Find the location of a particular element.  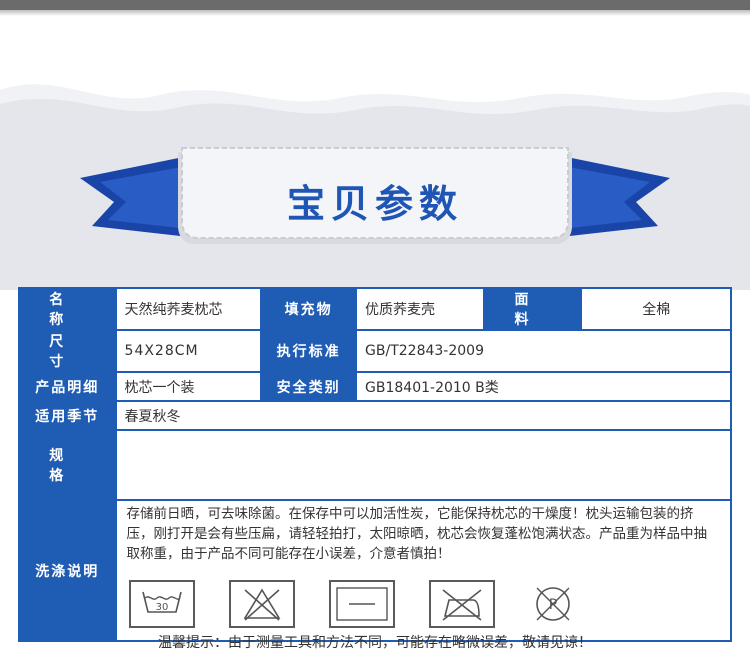

banner-title: 宝贝参数 is located at coordinates (374, 203).